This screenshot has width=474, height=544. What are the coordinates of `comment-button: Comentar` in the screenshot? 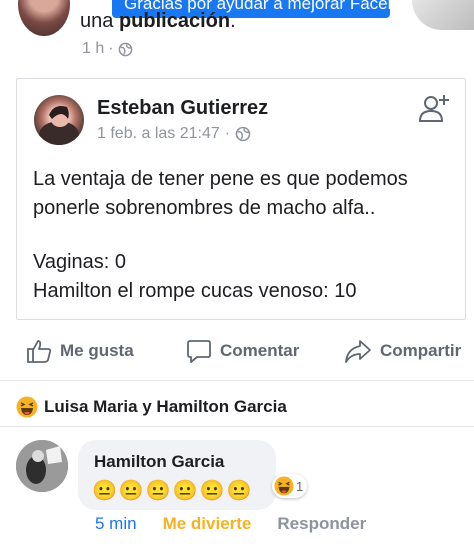 It's located at (242, 351).